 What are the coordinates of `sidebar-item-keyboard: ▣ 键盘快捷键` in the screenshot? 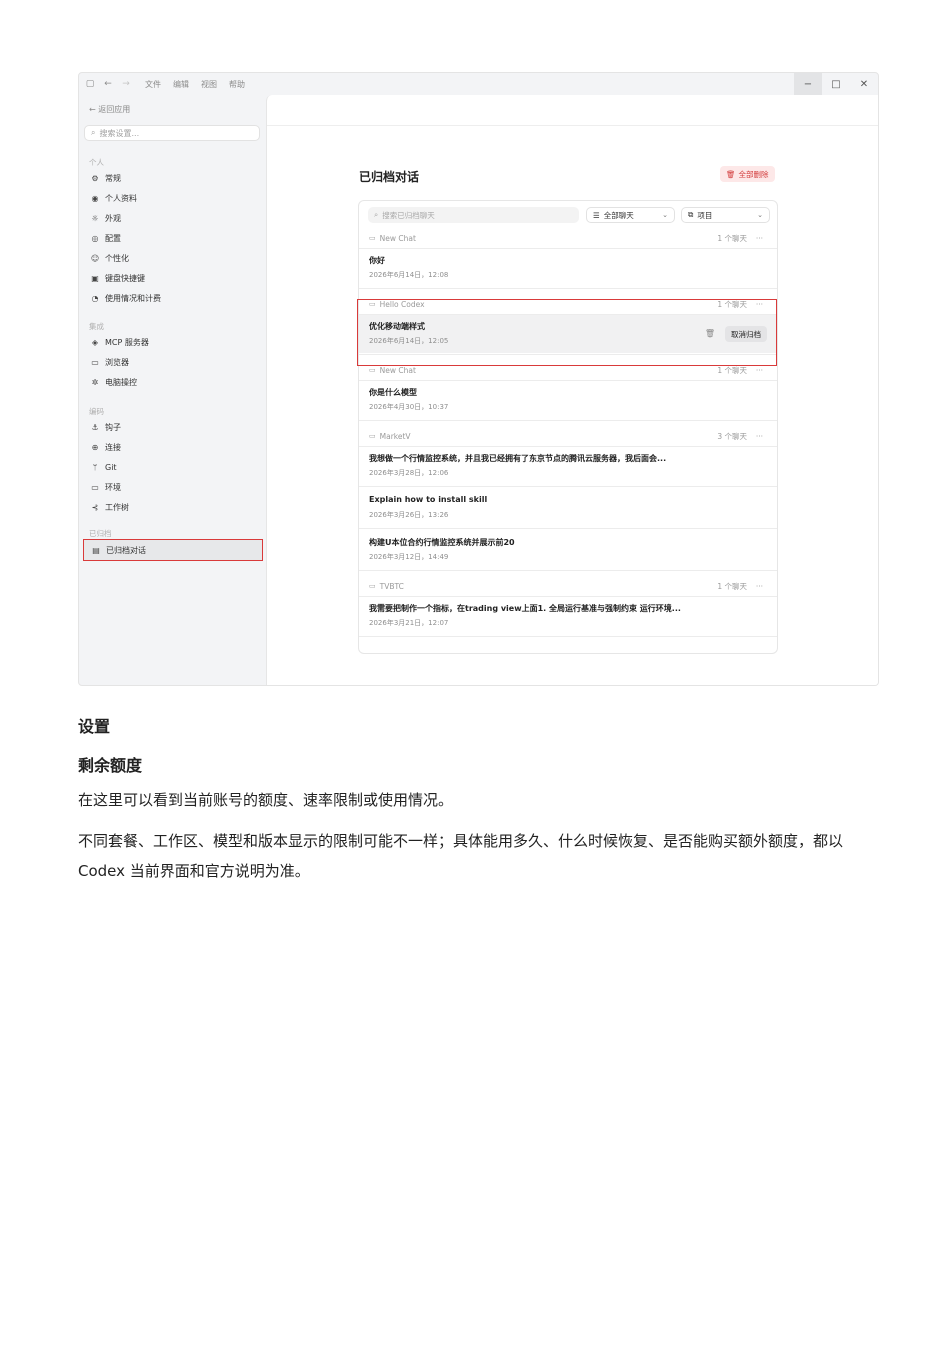 It's located at (174, 278).